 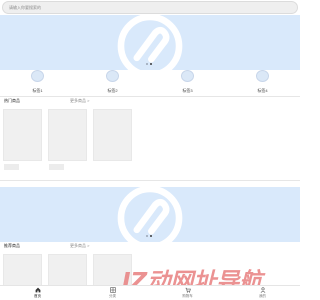 What do you see at coordinates (34, 167) in the screenshot?
I see `card-label-placeholders` at bounding box center [34, 167].